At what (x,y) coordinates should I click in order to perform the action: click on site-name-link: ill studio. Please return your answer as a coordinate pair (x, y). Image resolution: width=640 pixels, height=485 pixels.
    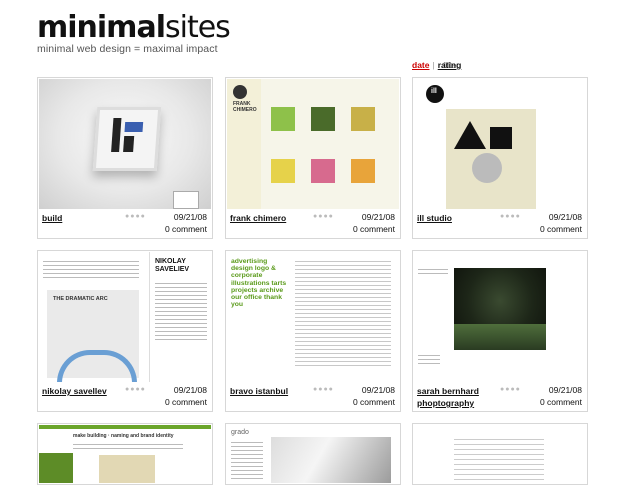
    Looking at the image, I should click on (464, 218).